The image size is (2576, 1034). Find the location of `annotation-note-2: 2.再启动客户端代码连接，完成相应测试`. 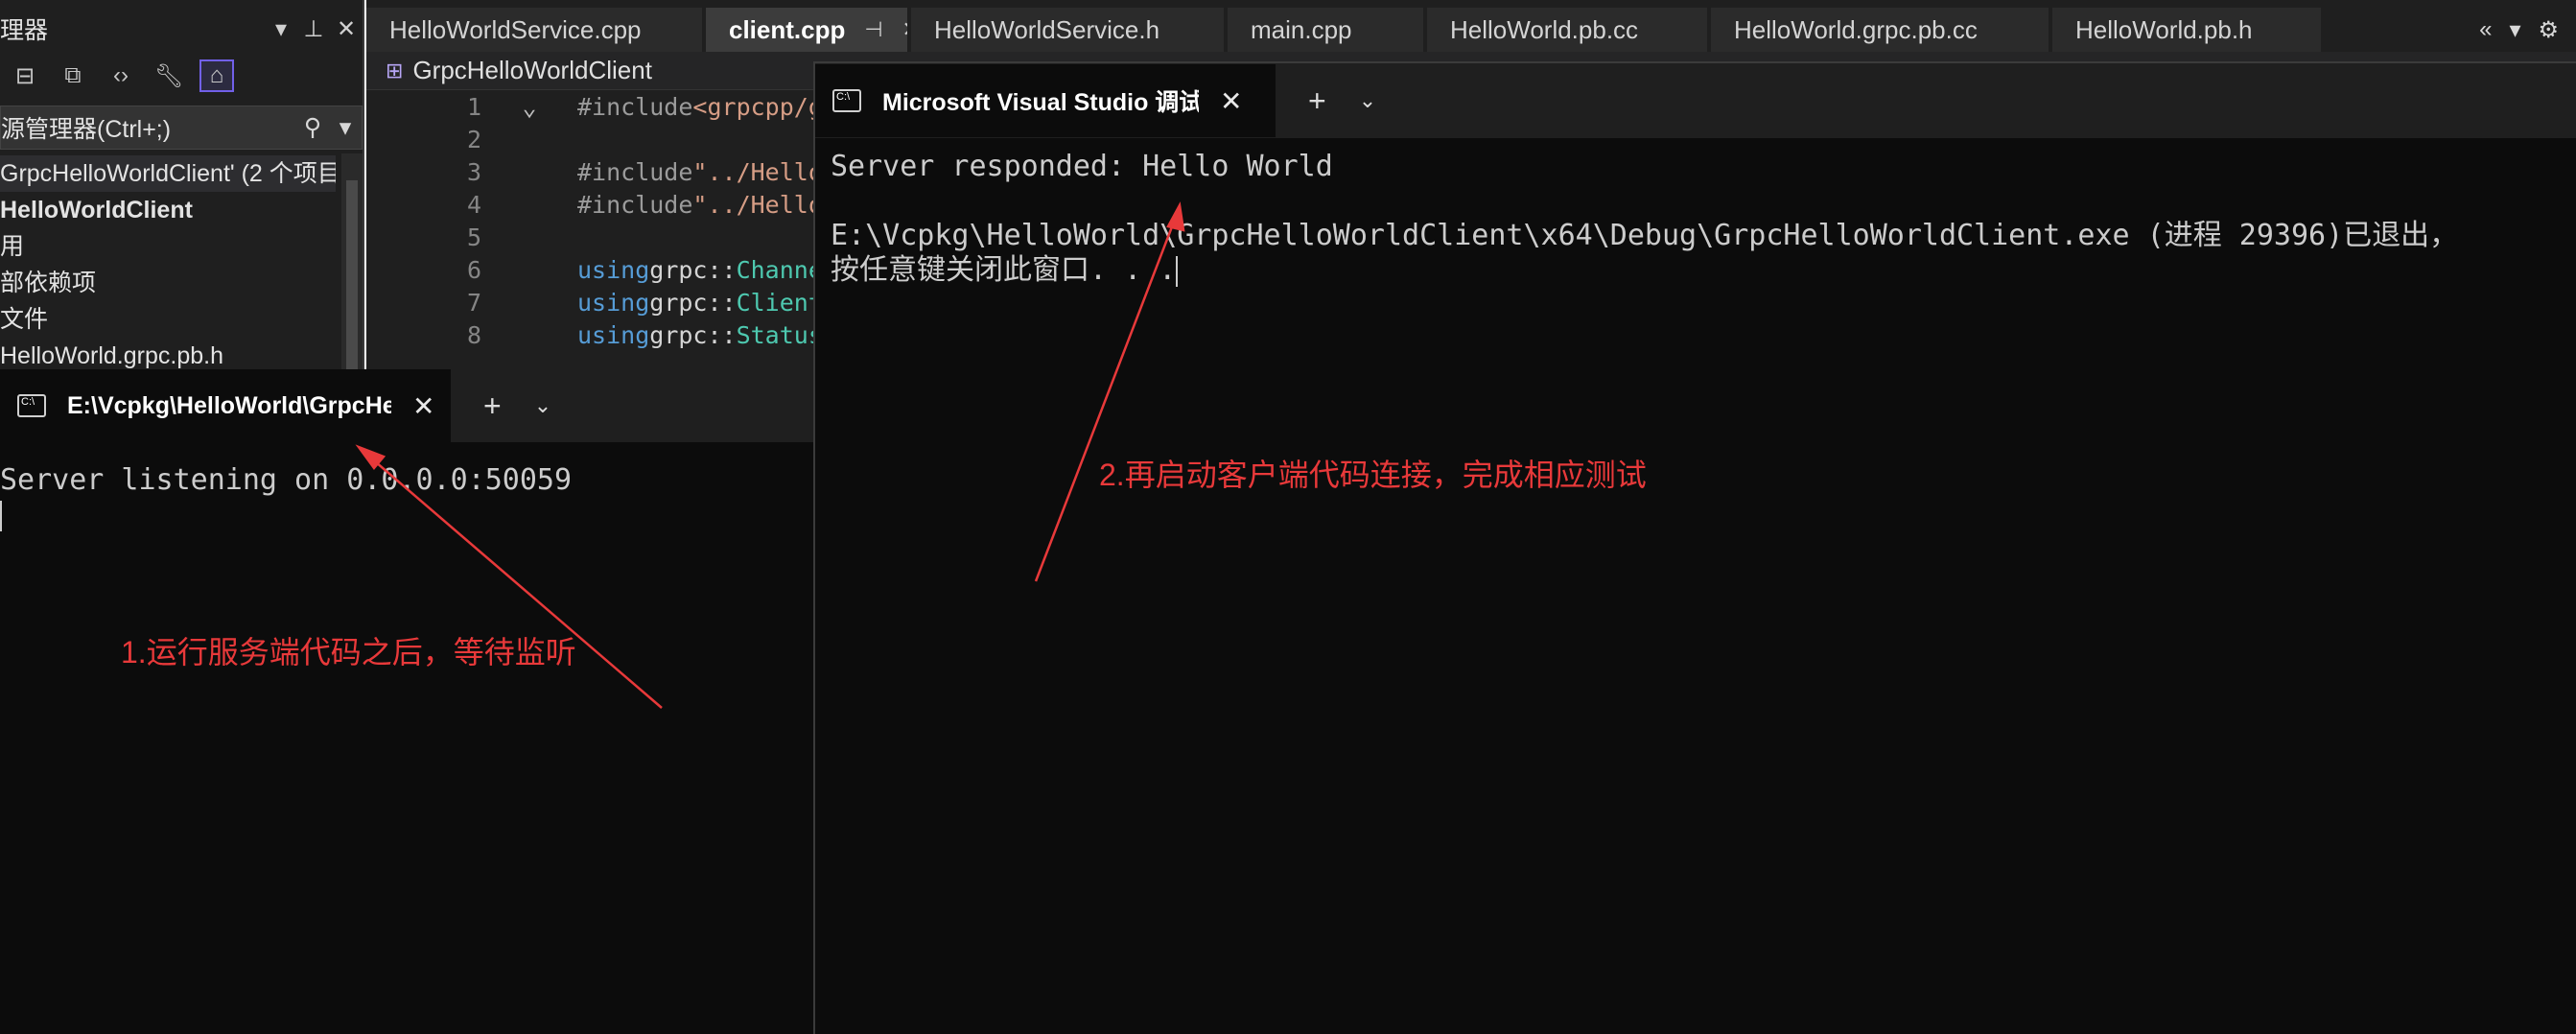

annotation-note-2: 2.再启动客户端代码连接，完成相应测试 is located at coordinates (1373, 475).